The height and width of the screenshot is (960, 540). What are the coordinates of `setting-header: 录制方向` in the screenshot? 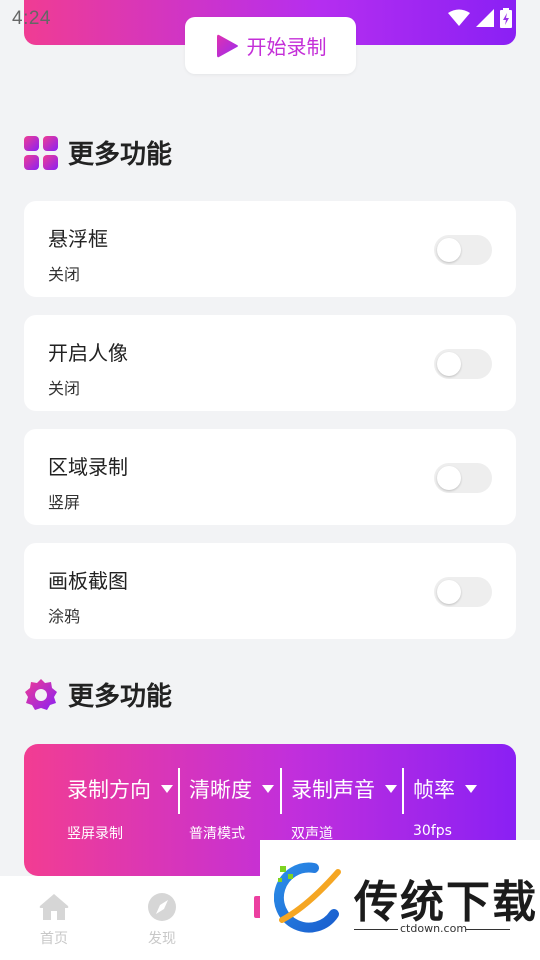 It's located at (120, 789).